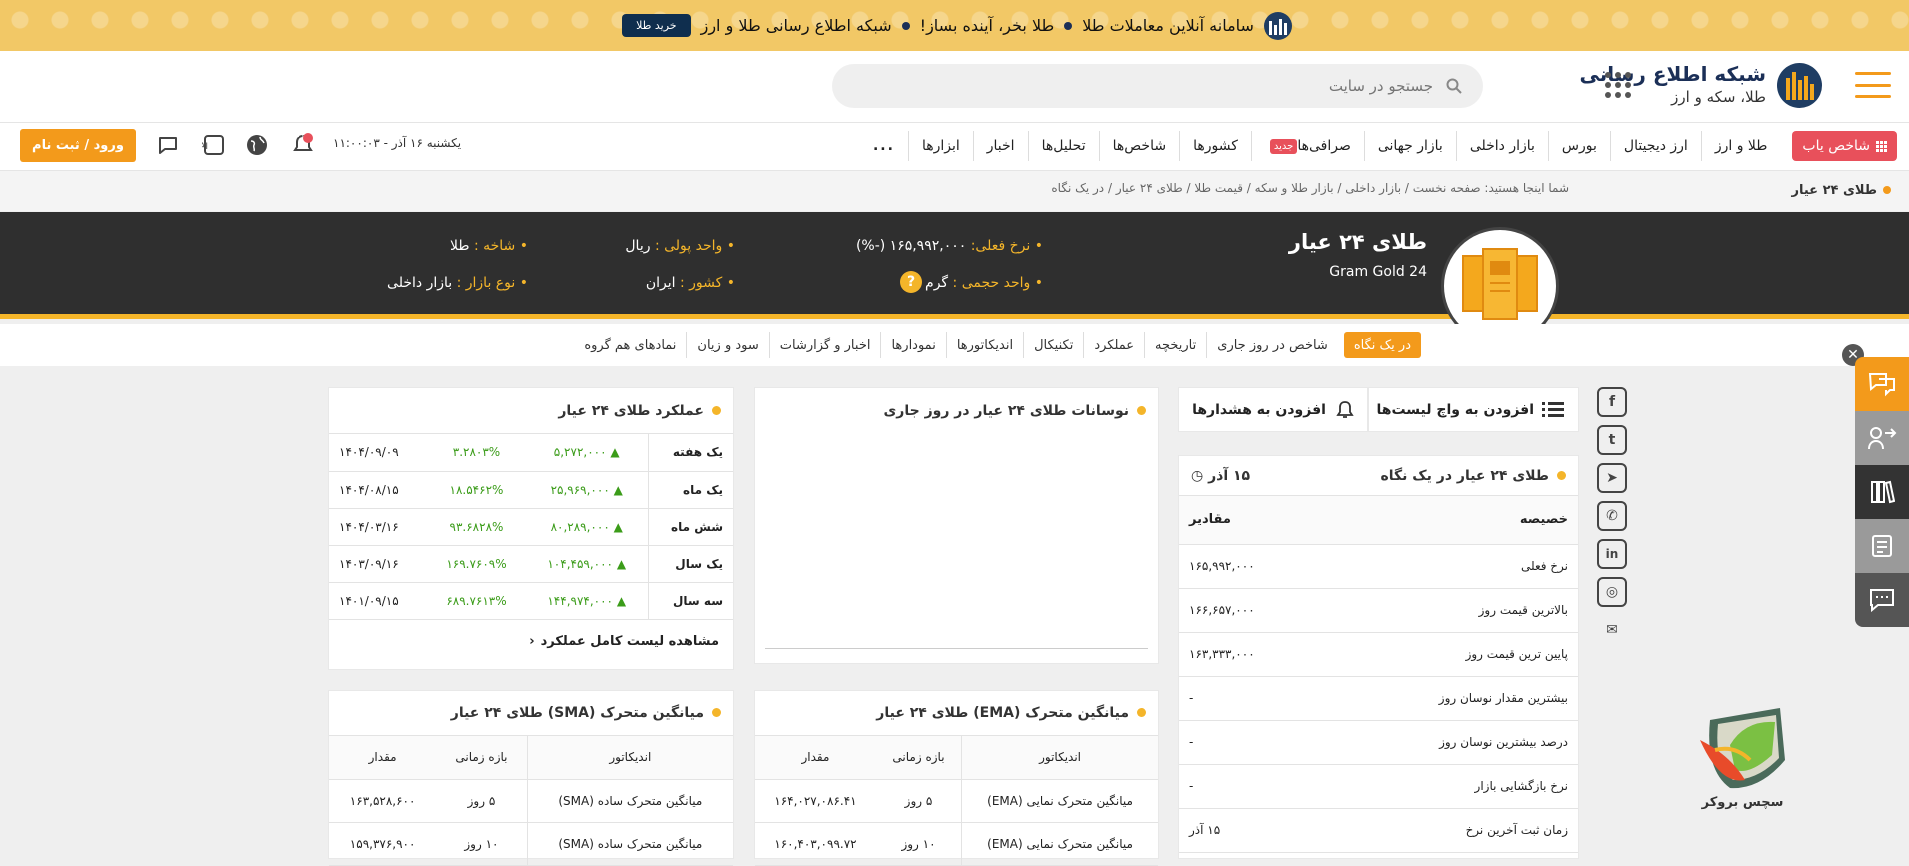  Describe the element at coordinates (1799, 85) in the screenshot. I see `site-logo` at that location.